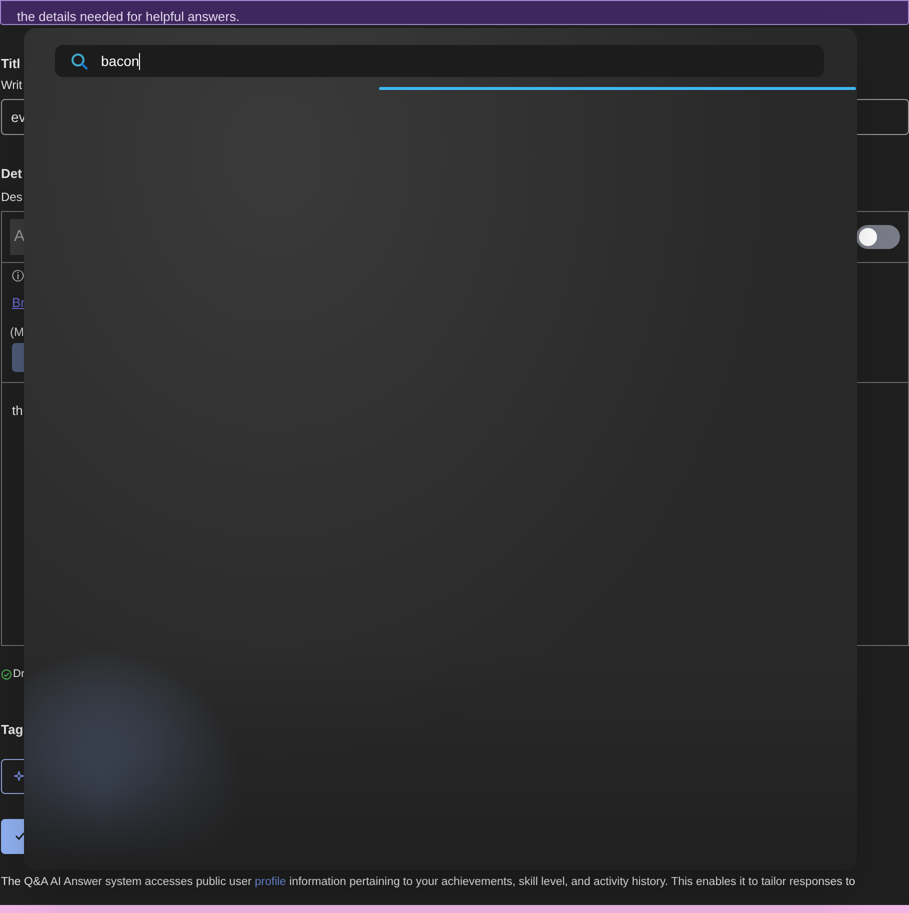 This screenshot has width=909, height=913. Describe the element at coordinates (79, 61) in the screenshot. I see `search-icon` at that location.